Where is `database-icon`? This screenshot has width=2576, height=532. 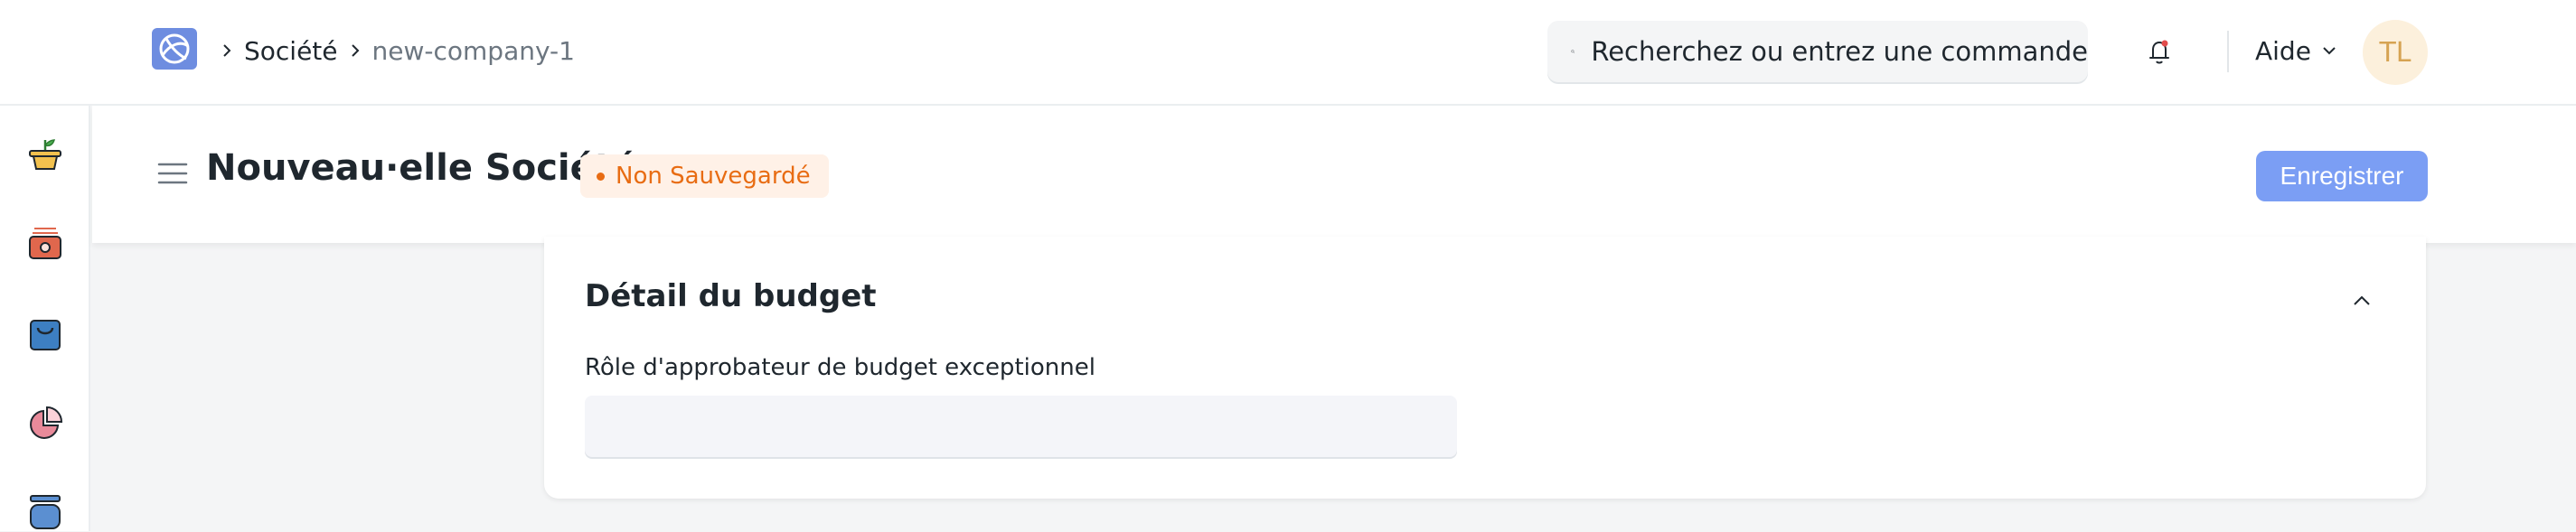
database-icon is located at coordinates (45, 512).